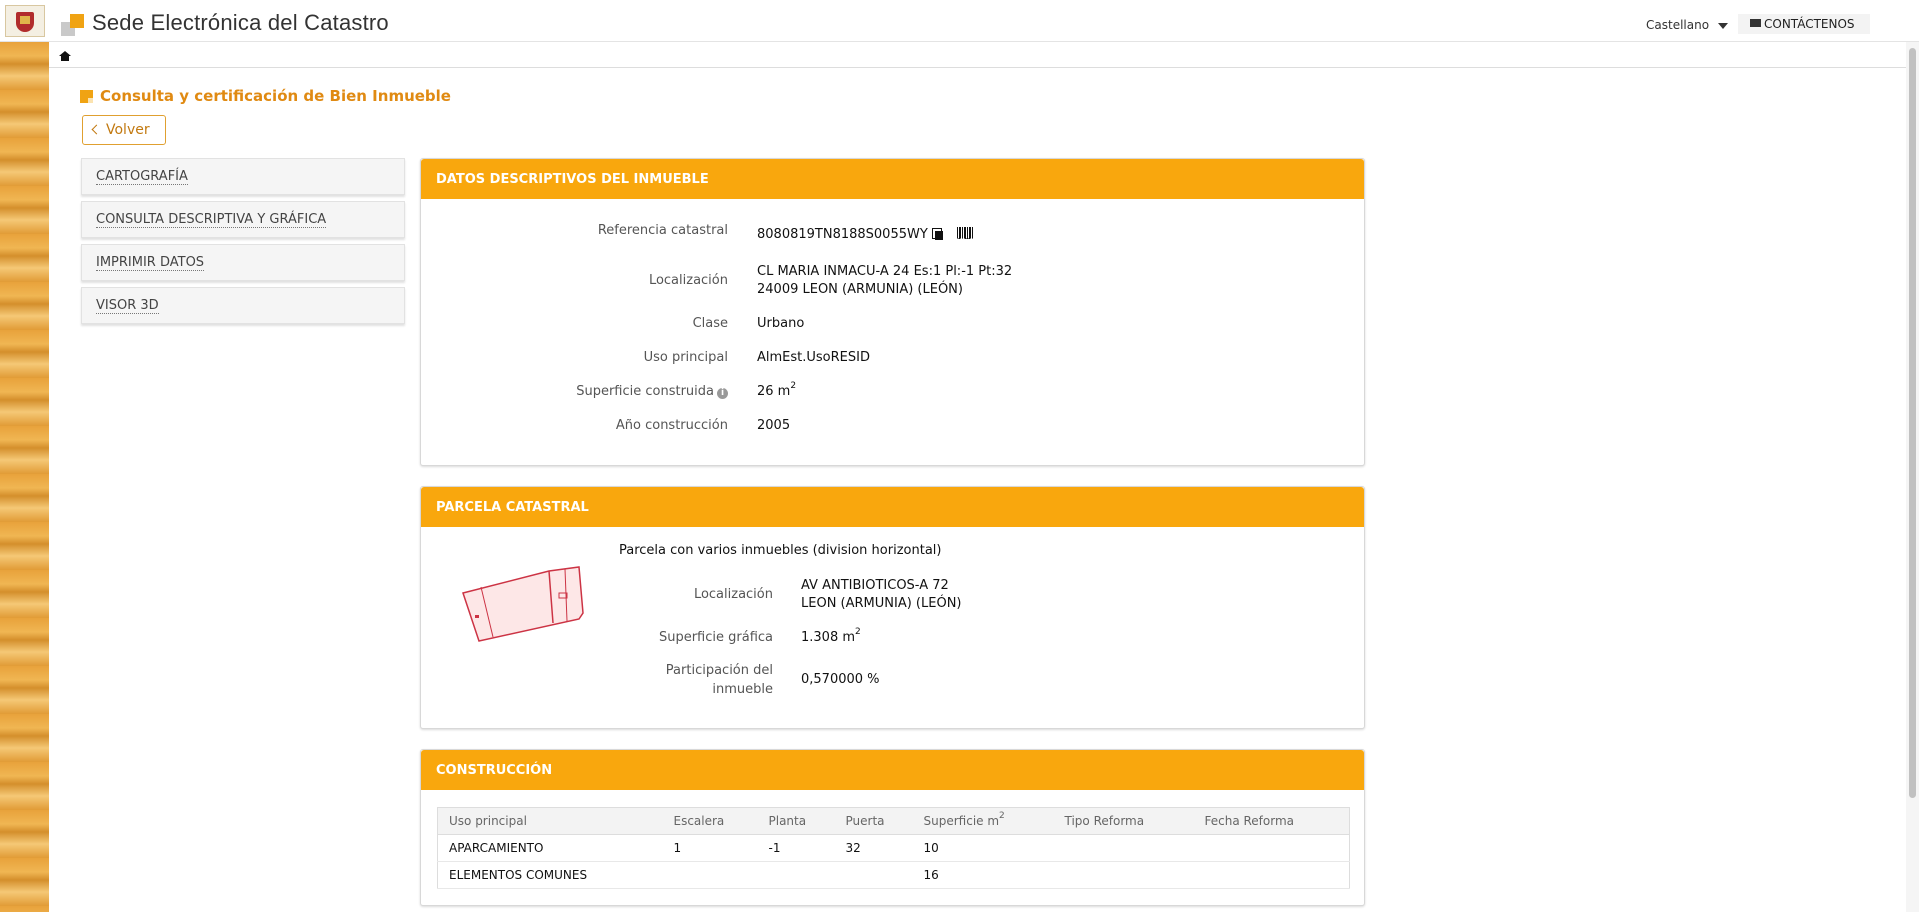 Image resolution: width=1919 pixels, height=912 pixels. Describe the element at coordinates (937, 234) in the screenshot. I see `copy-icon` at that location.